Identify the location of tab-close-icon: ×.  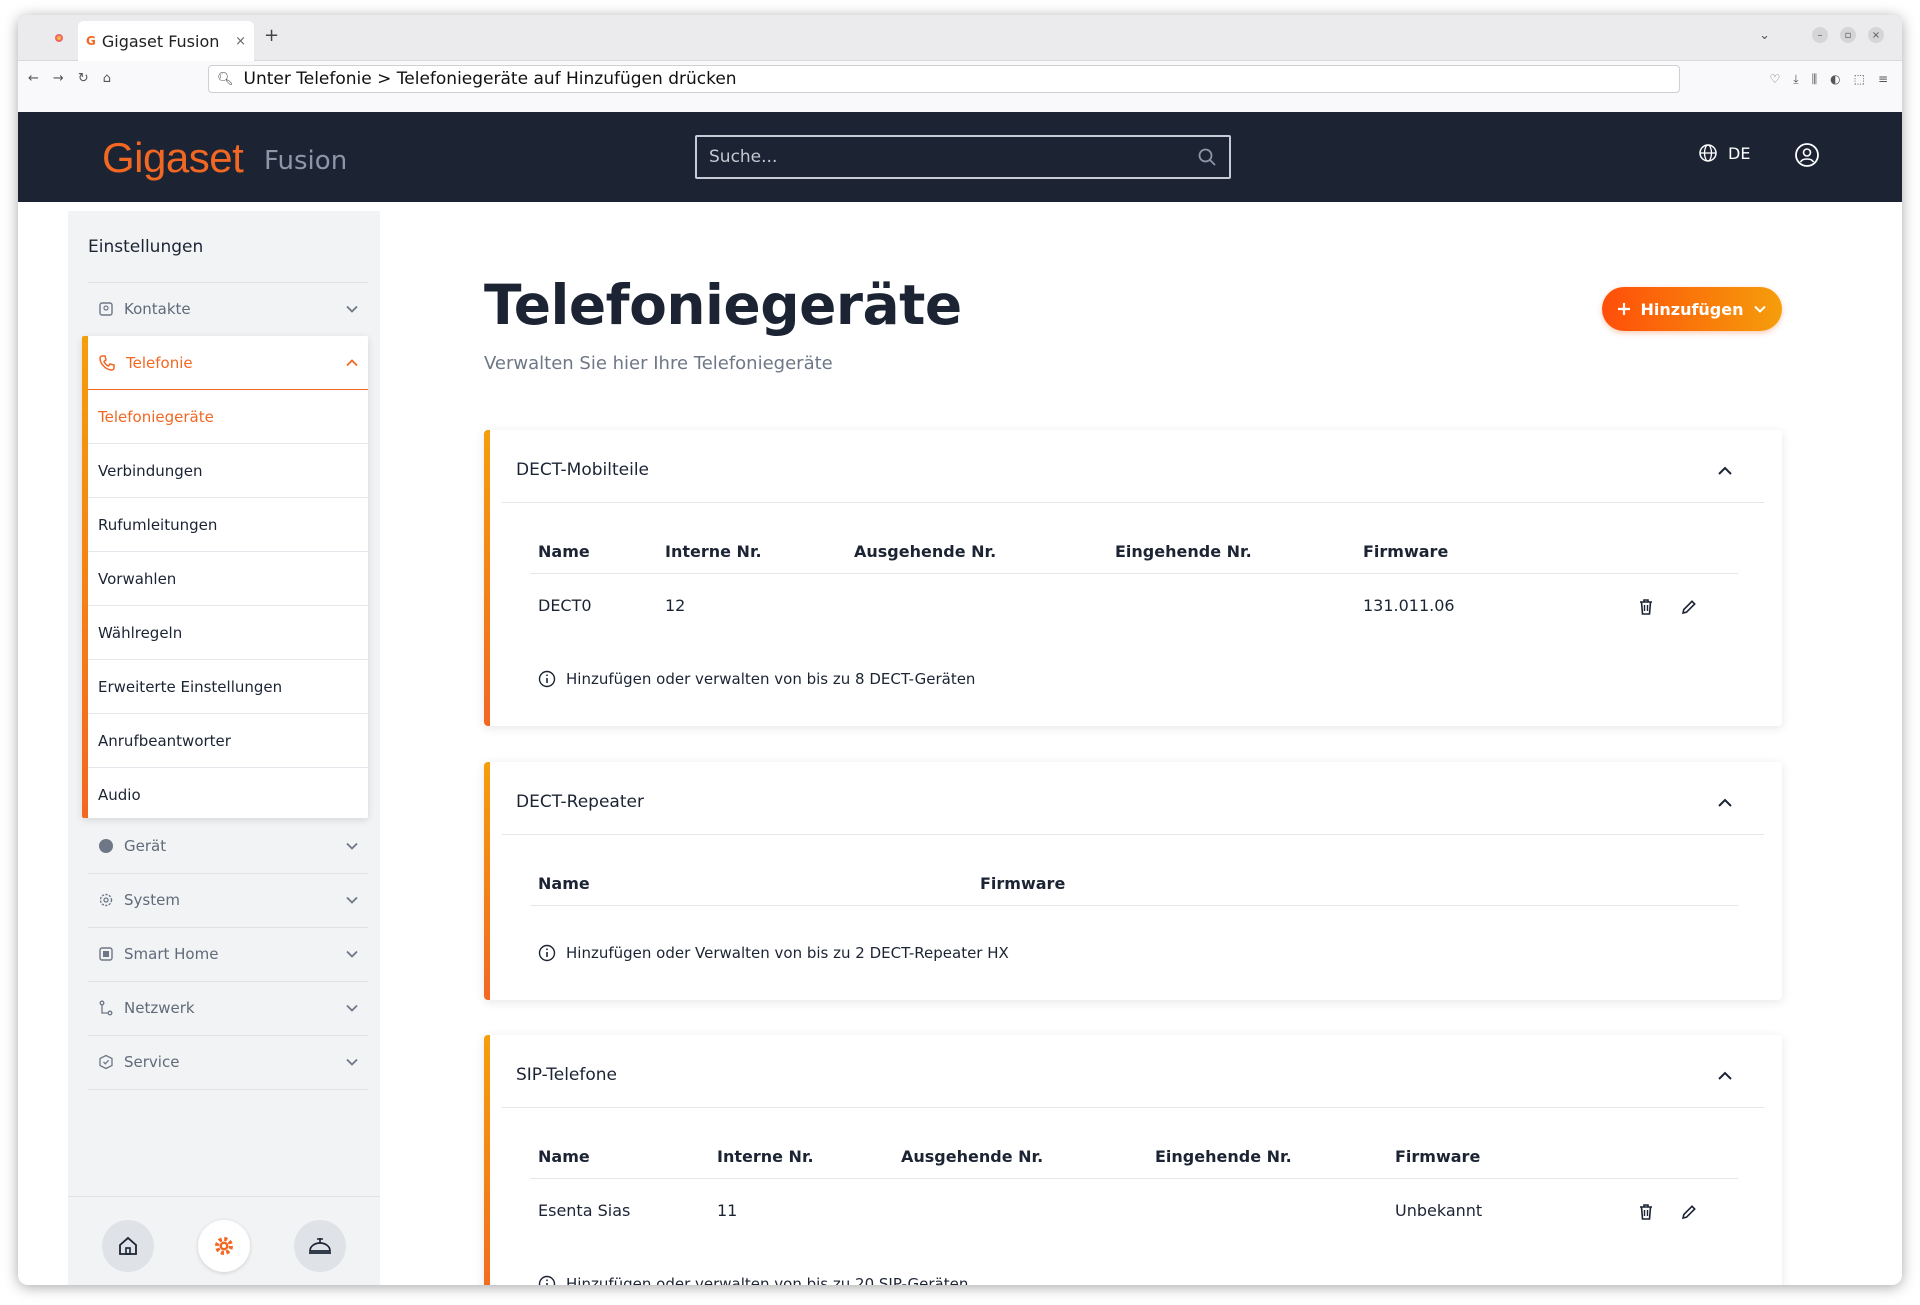
(240, 41).